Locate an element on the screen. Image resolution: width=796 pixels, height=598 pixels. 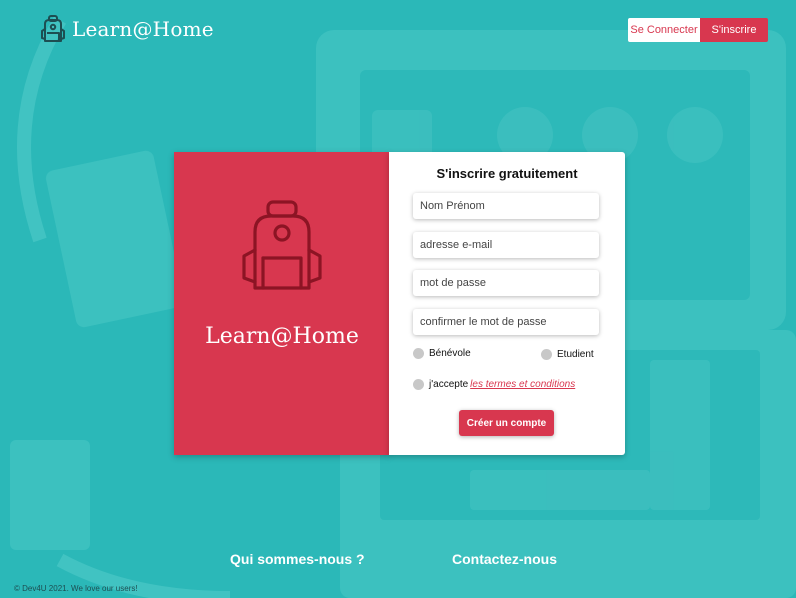
brand-logo: Learn@Home is located at coordinates (127, 29).